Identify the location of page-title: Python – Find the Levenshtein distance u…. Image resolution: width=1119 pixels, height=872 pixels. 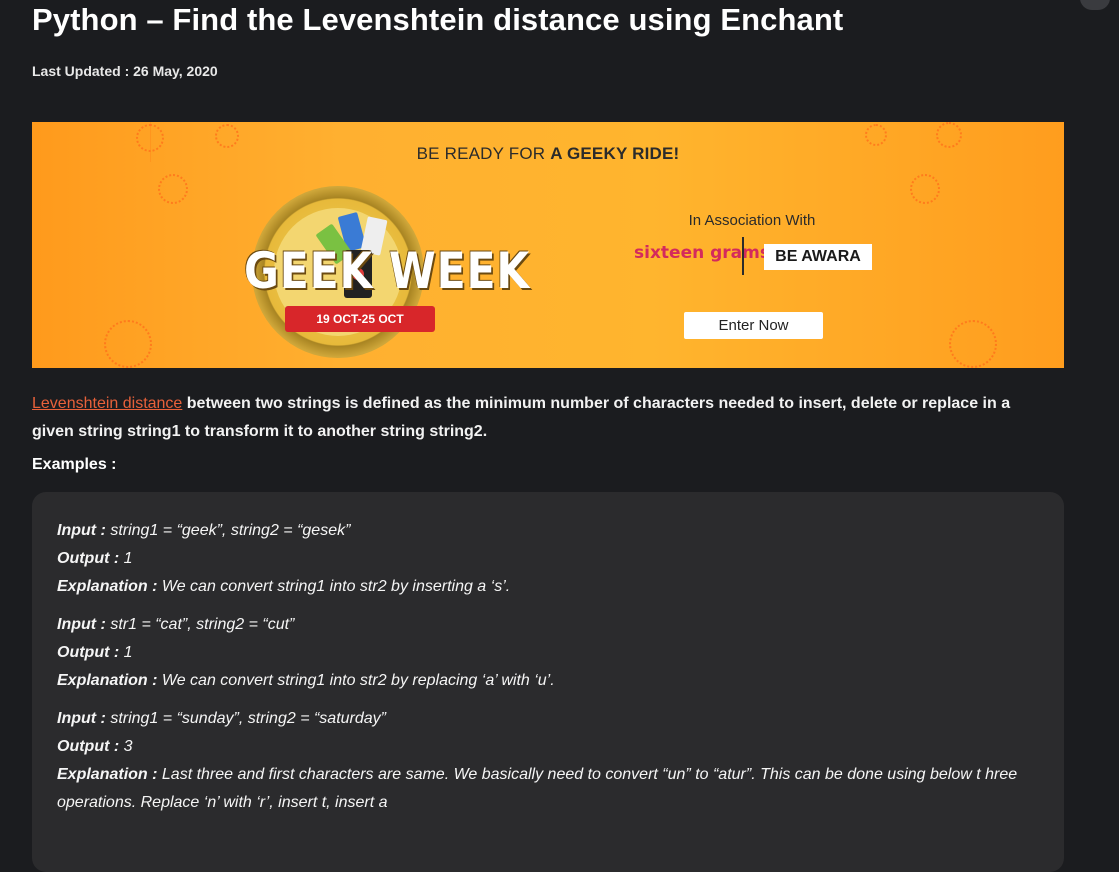
(438, 19).